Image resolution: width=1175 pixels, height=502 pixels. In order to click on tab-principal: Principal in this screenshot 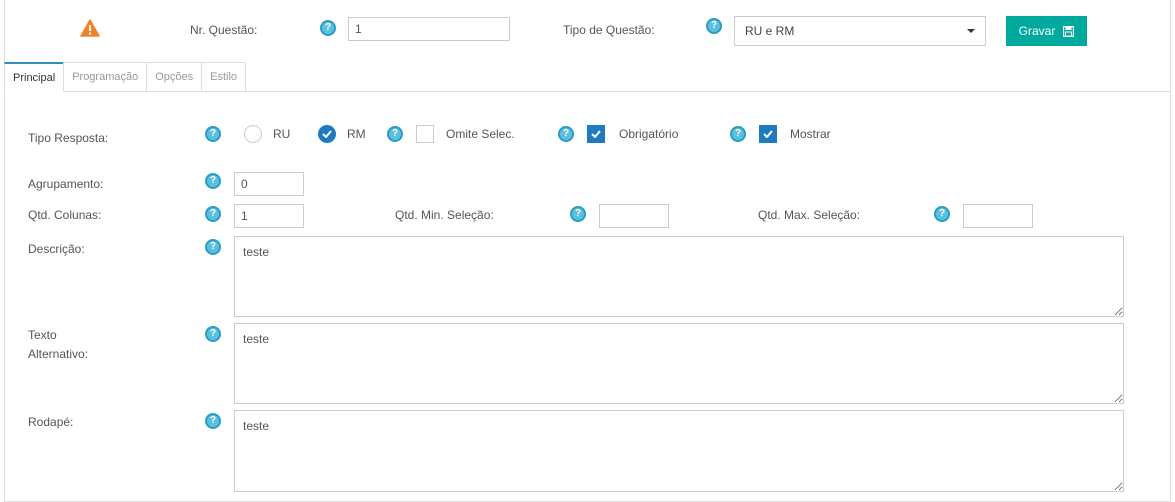, I will do `click(34, 77)`.